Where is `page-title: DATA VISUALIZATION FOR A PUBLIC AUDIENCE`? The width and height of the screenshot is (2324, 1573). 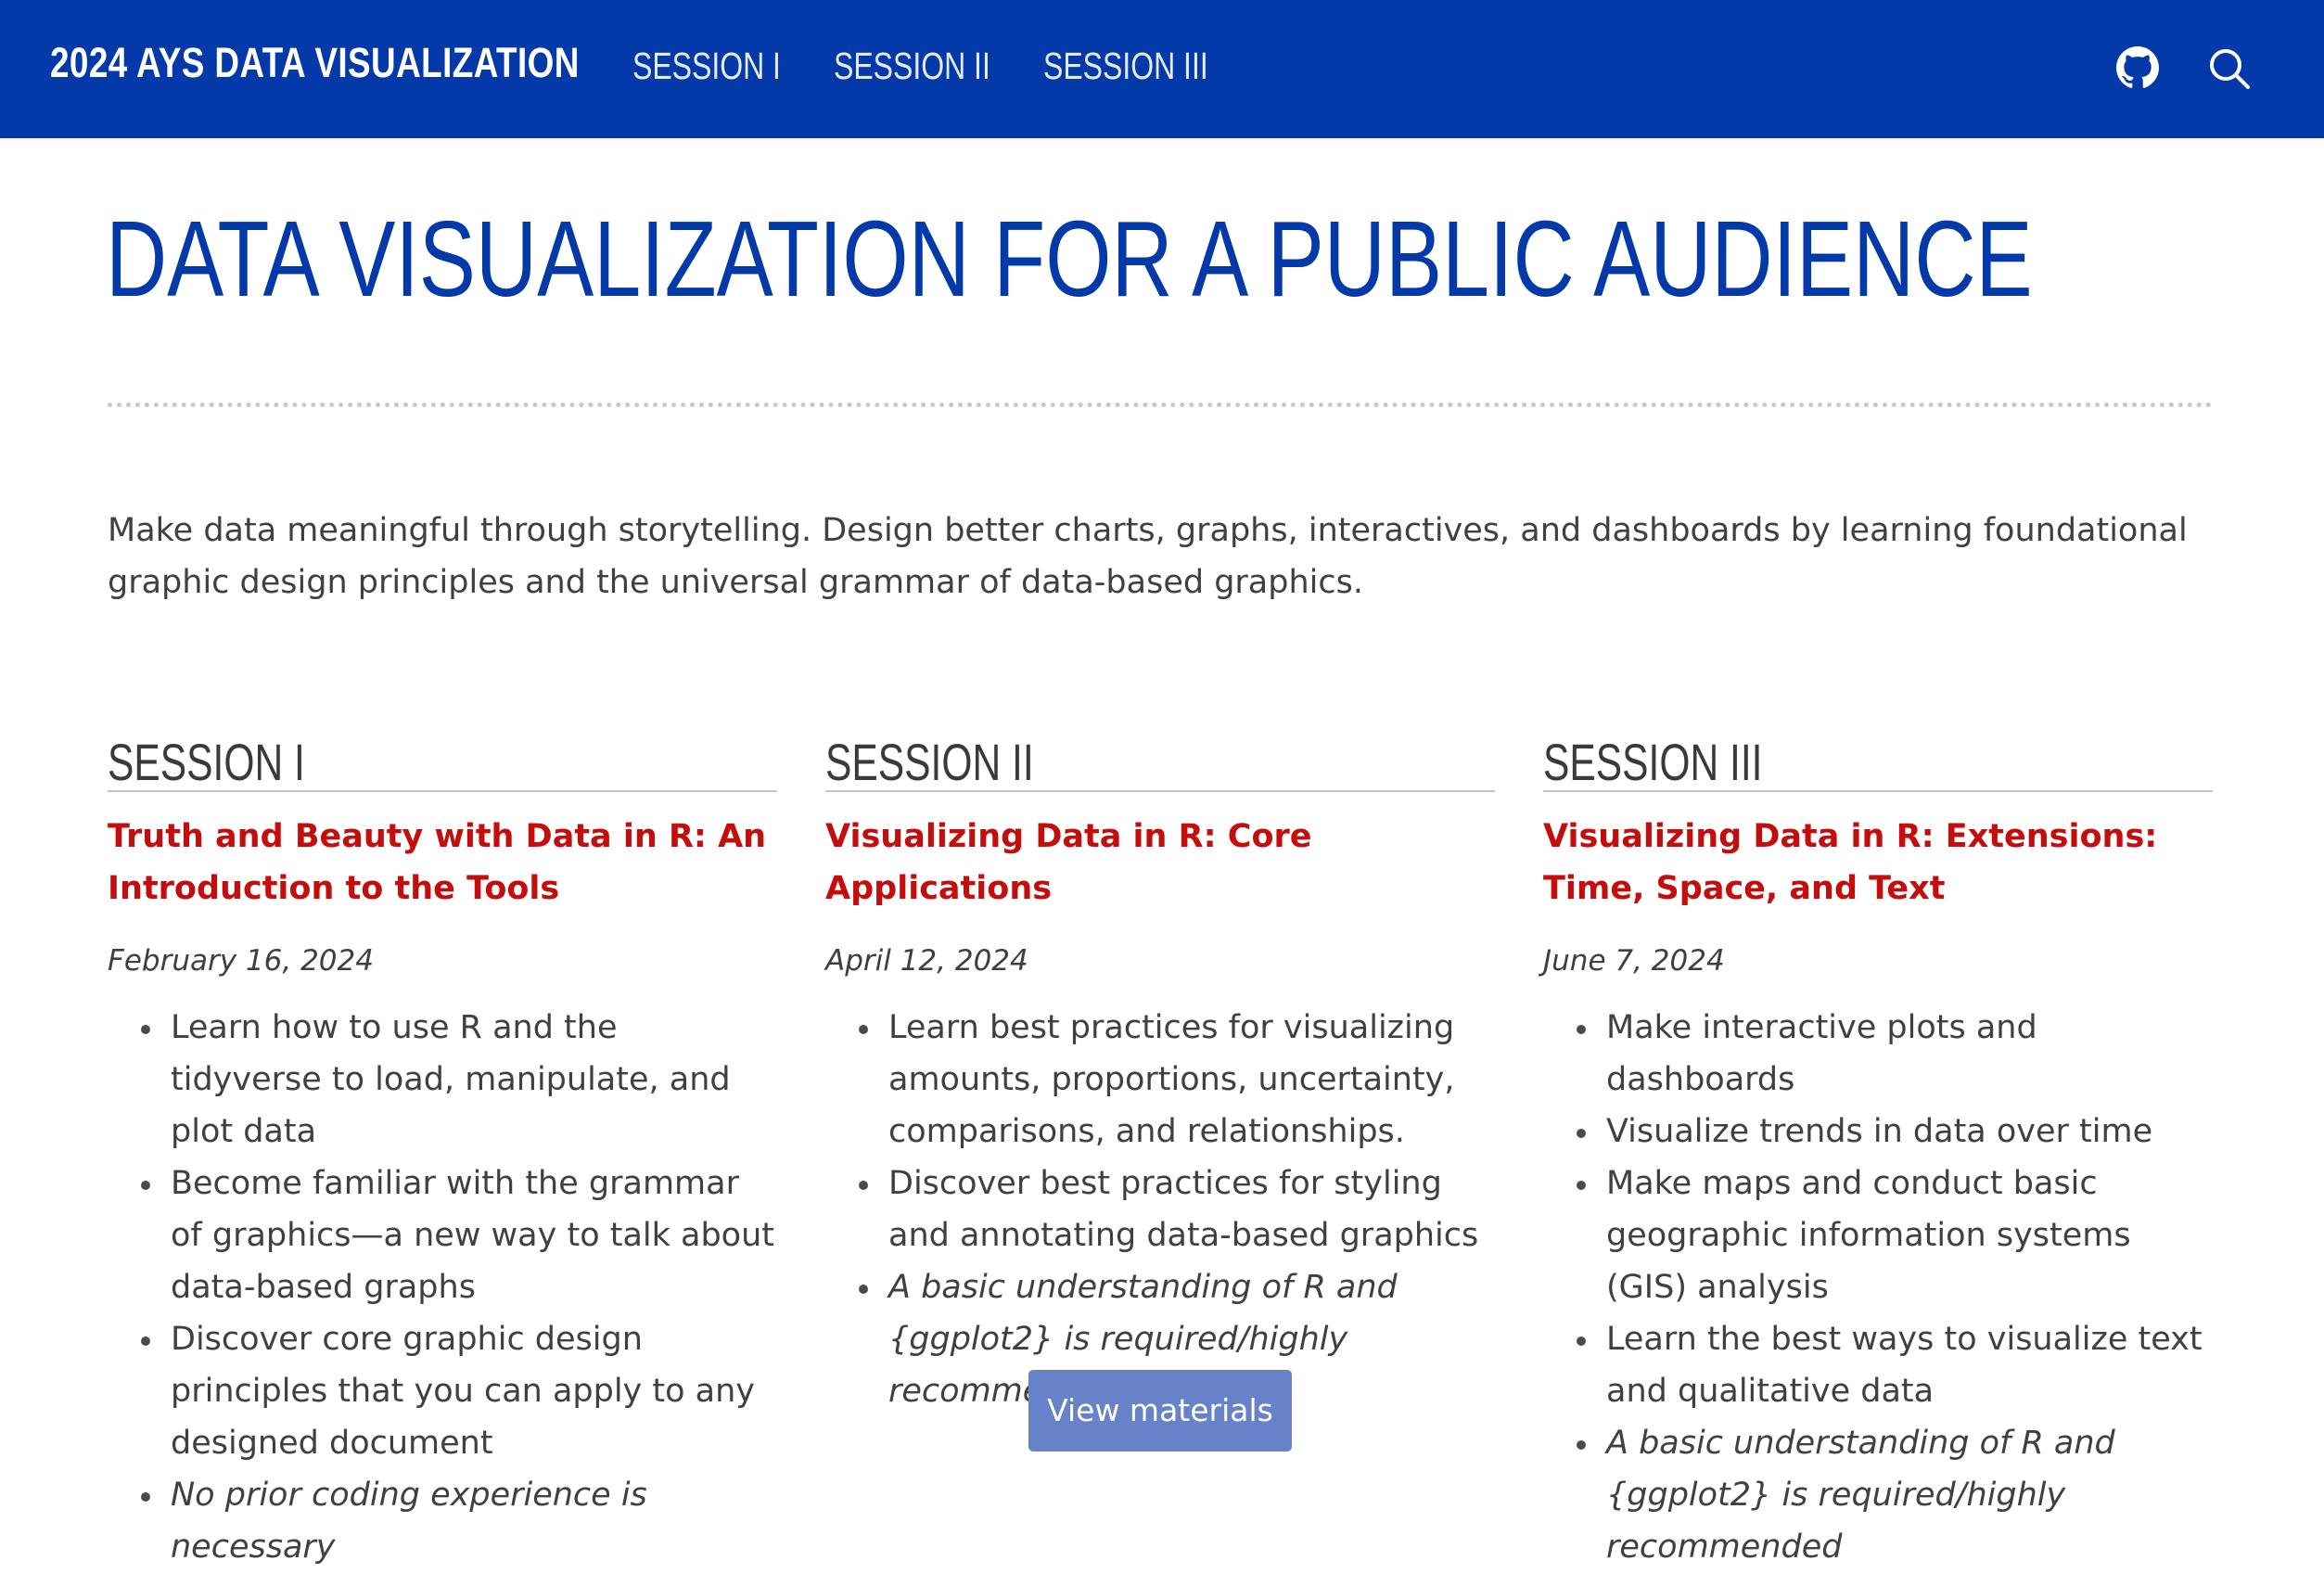
page-title: DATA VISUALIZATION FOR A PUBLIC AUDIENCE is located at coordinates (1069, 258).